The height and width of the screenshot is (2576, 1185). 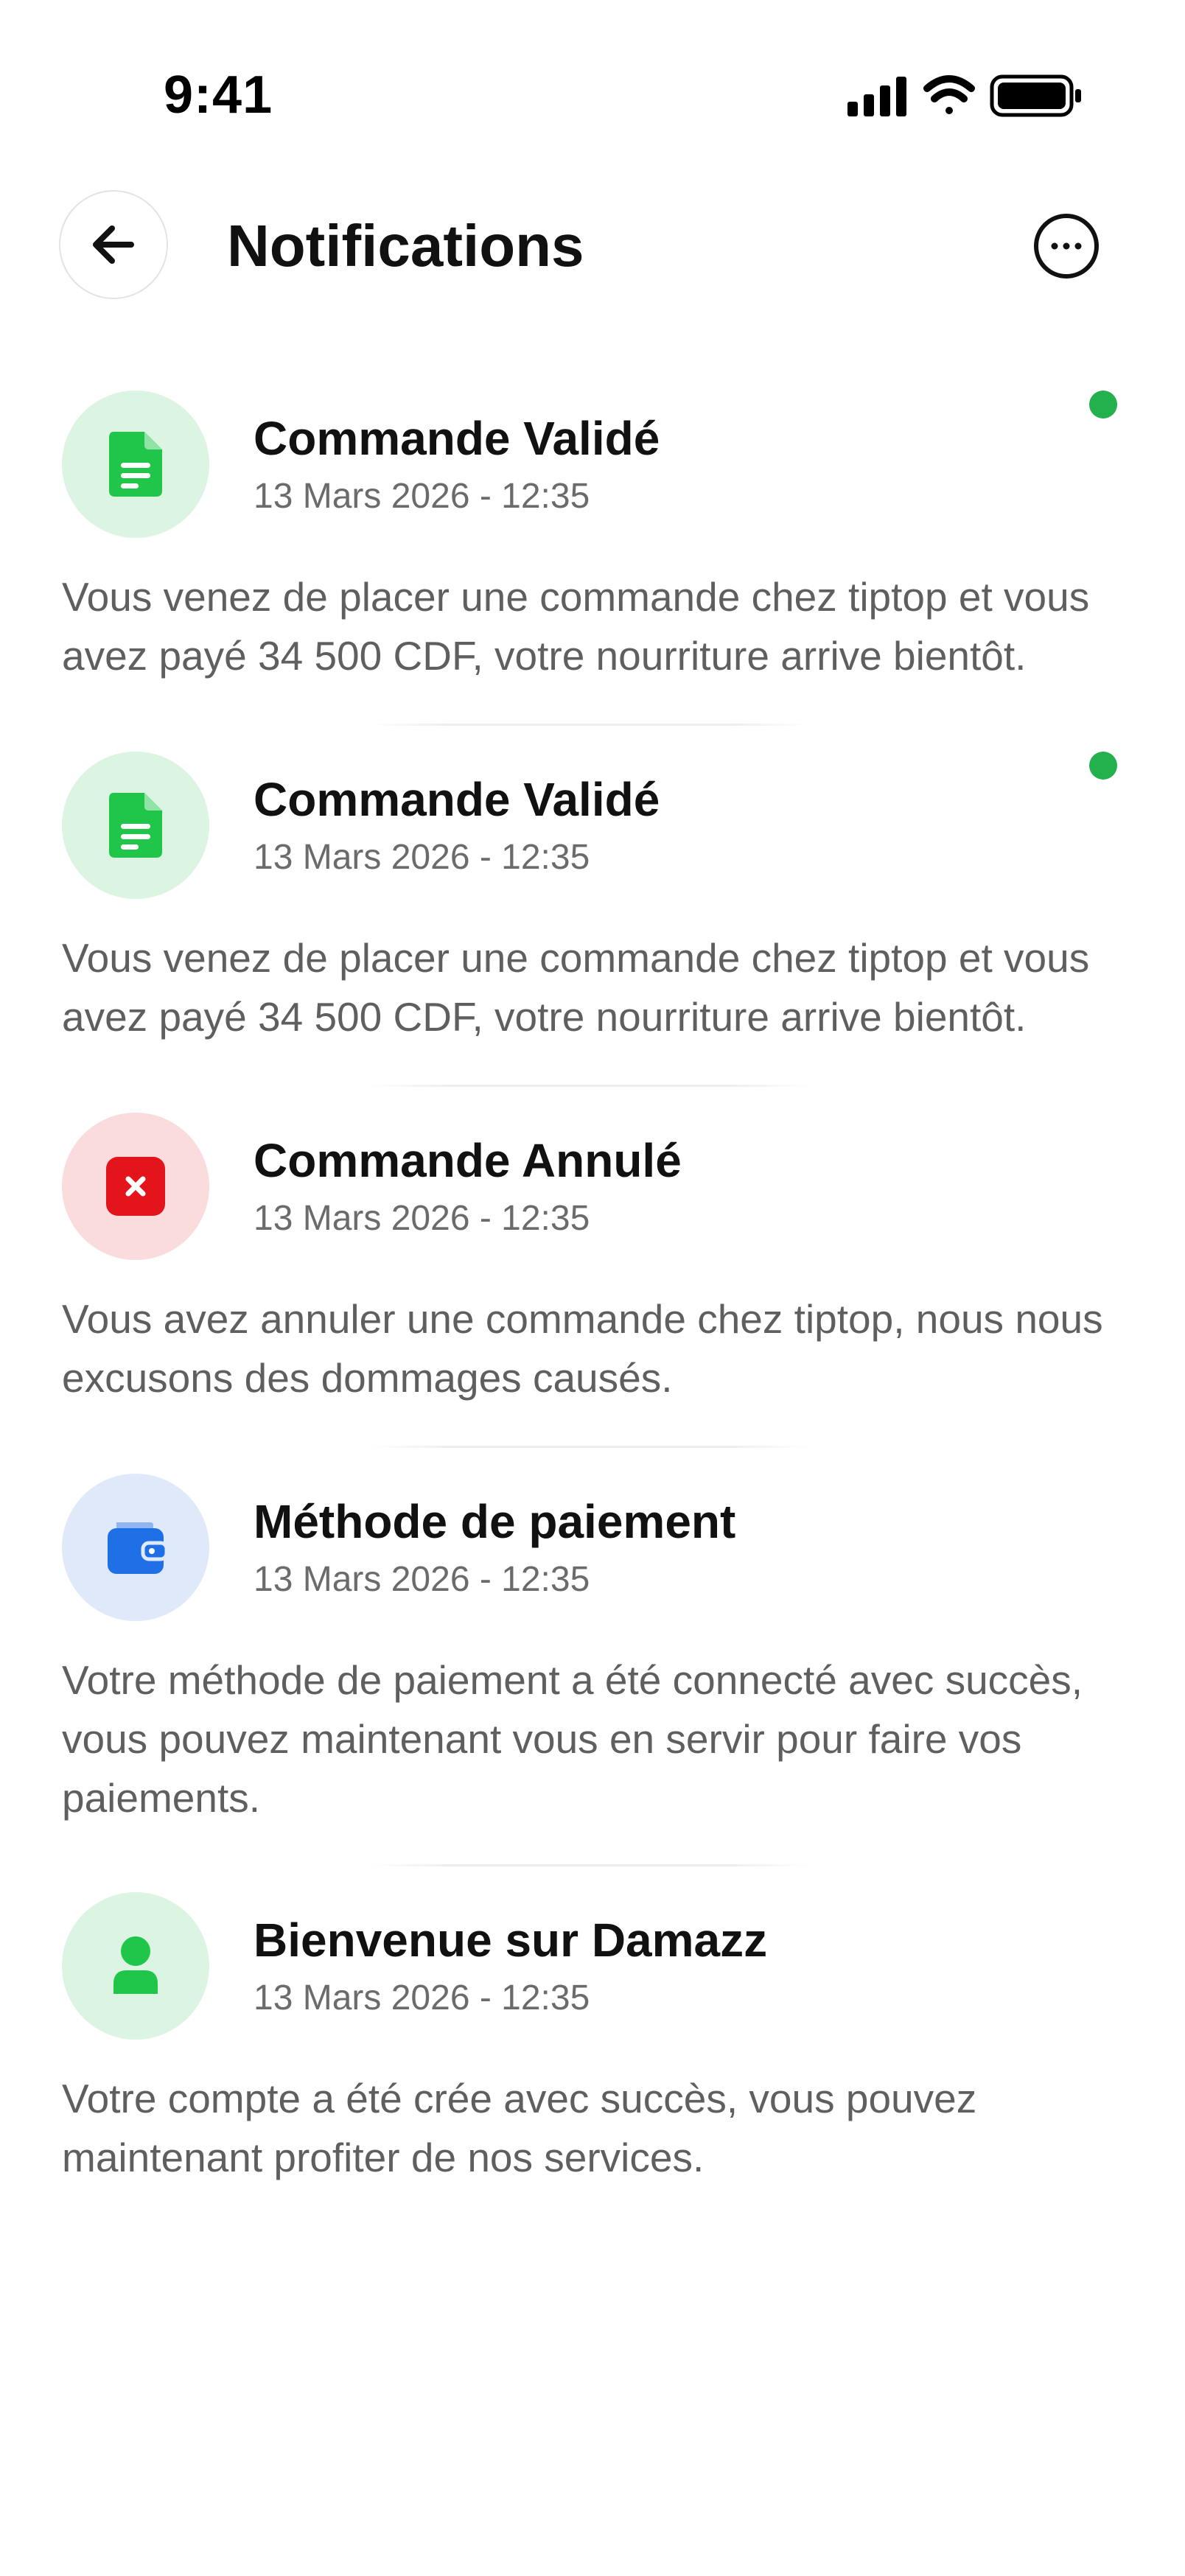 I want to click on status-icons, so click(x=969, y=96).